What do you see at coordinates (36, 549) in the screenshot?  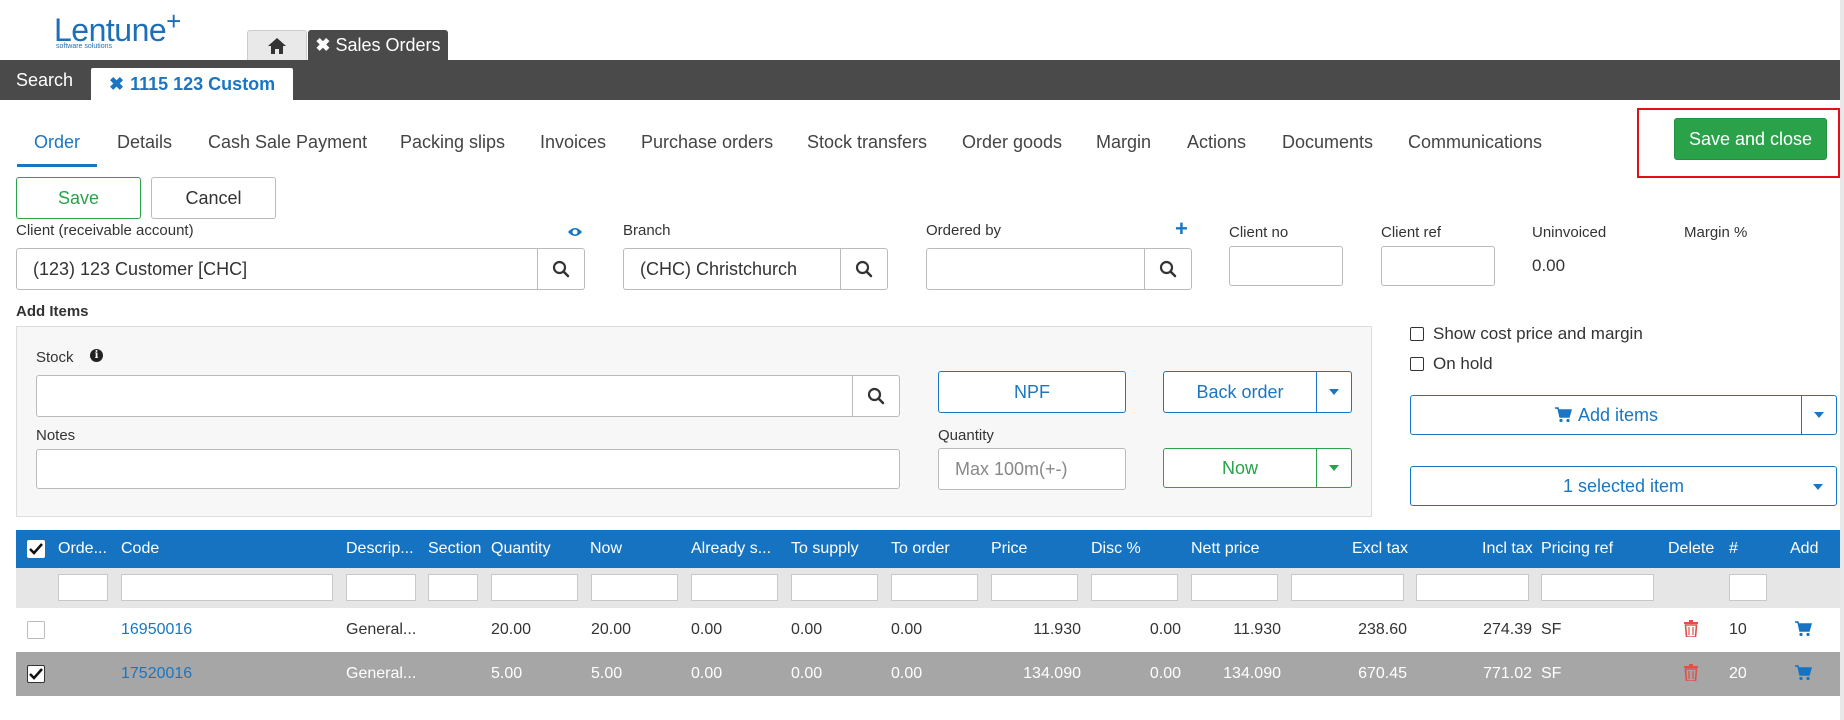 I see `select-all-checkbox` at bounding box center [36, 549].